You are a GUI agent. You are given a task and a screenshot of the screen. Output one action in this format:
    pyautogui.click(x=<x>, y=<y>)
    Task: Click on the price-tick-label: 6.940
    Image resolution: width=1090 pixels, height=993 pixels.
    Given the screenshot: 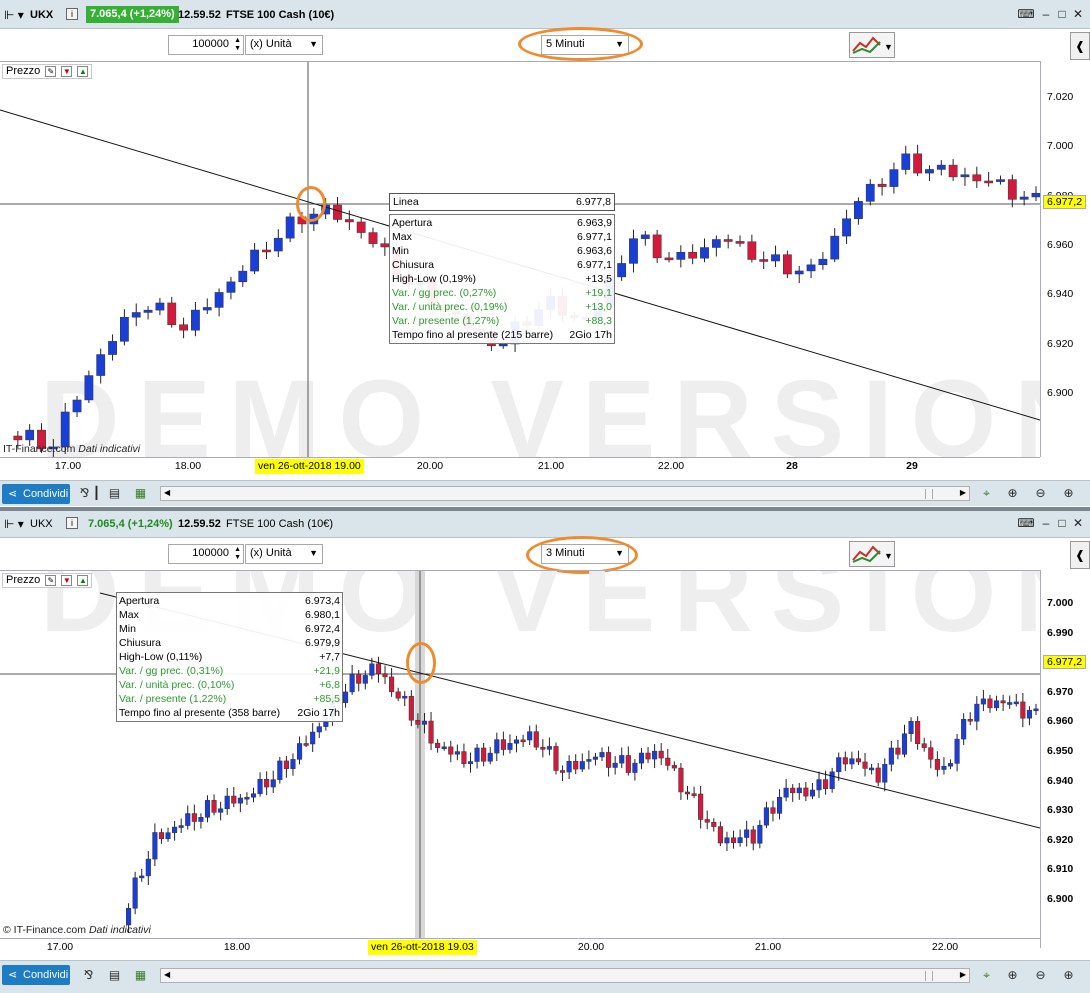 What is the action you would take?
    pyautogui.click(x=1060, y=294)
    